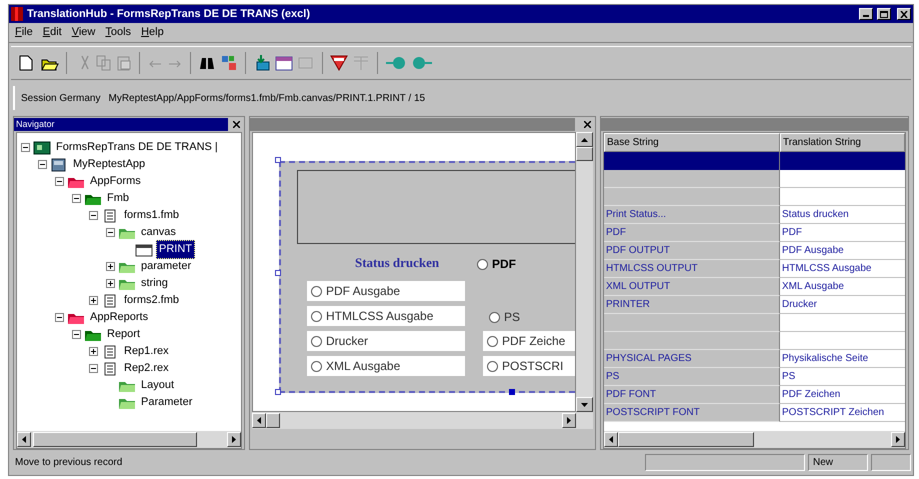 The width and height of the screenshot is (919, 479). Describe the element at coordinates (146, 351) in the screenshot. I see `tree-item: Rep1.rex` at that location.